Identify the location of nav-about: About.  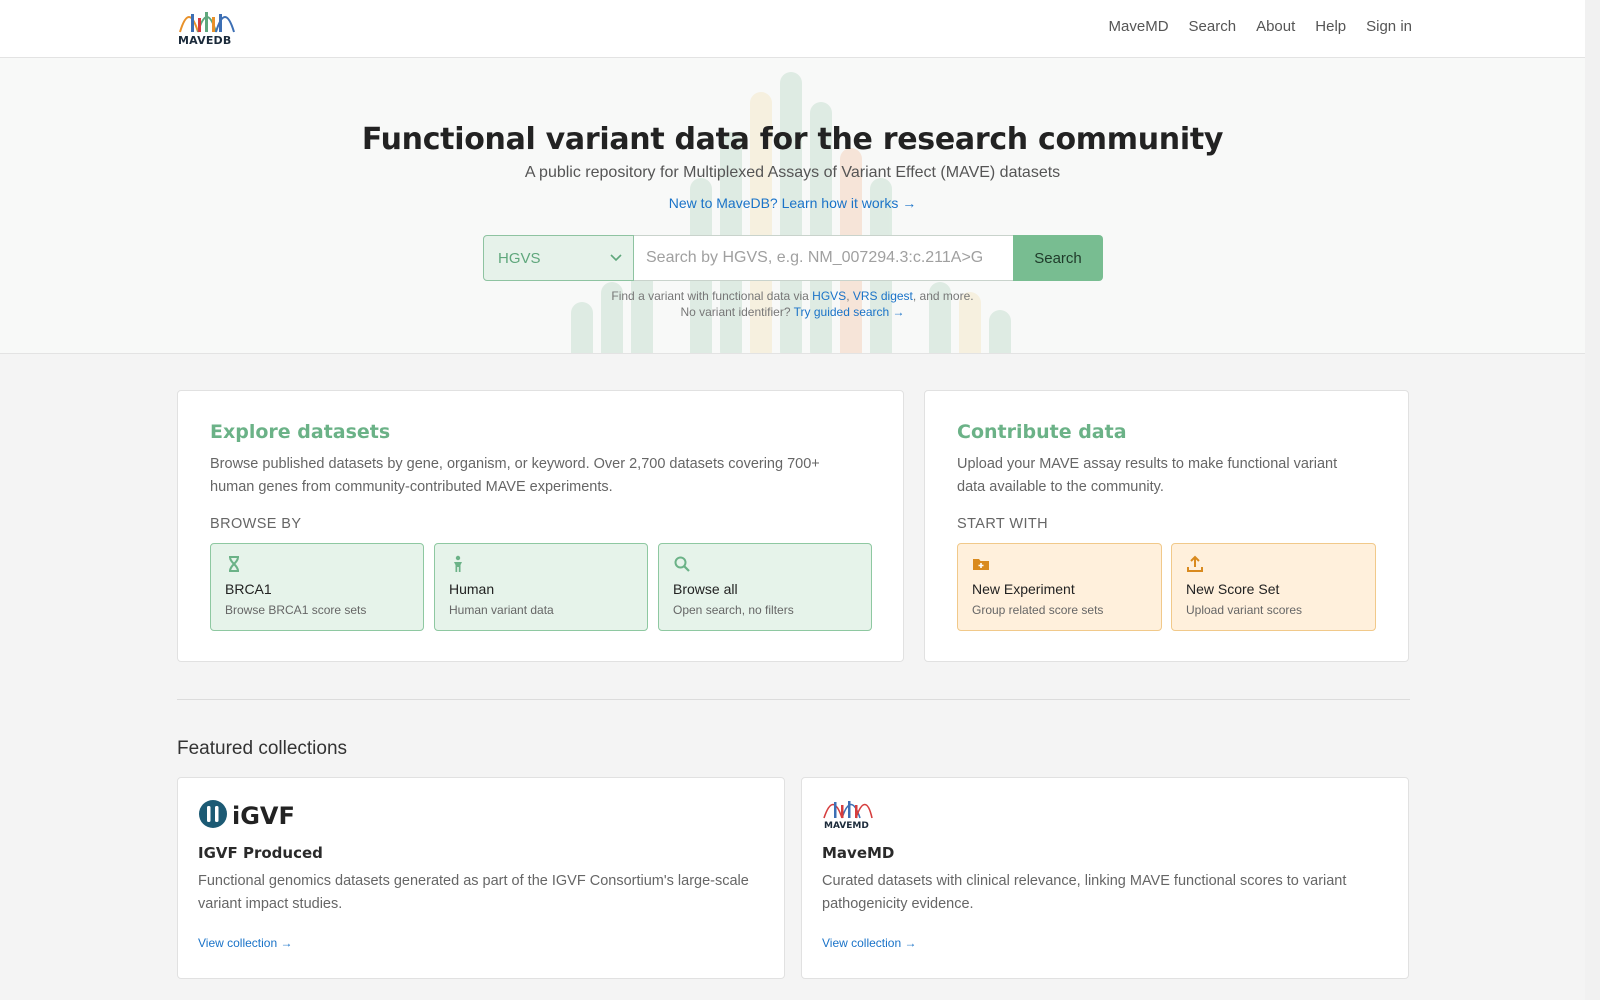
(1275, 26).